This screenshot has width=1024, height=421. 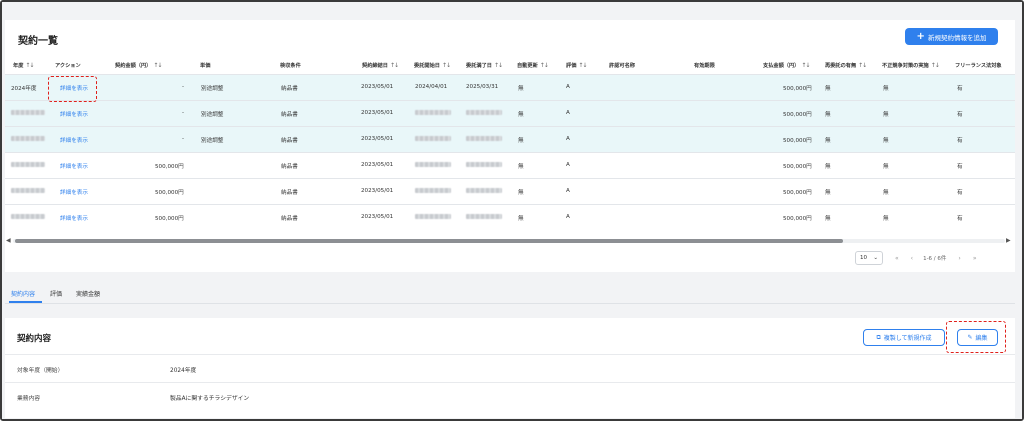 What do you see at coordinates (429, 241) in the screenshot?
I see `scrollbar-thumb` at bounding box center [429, 241].